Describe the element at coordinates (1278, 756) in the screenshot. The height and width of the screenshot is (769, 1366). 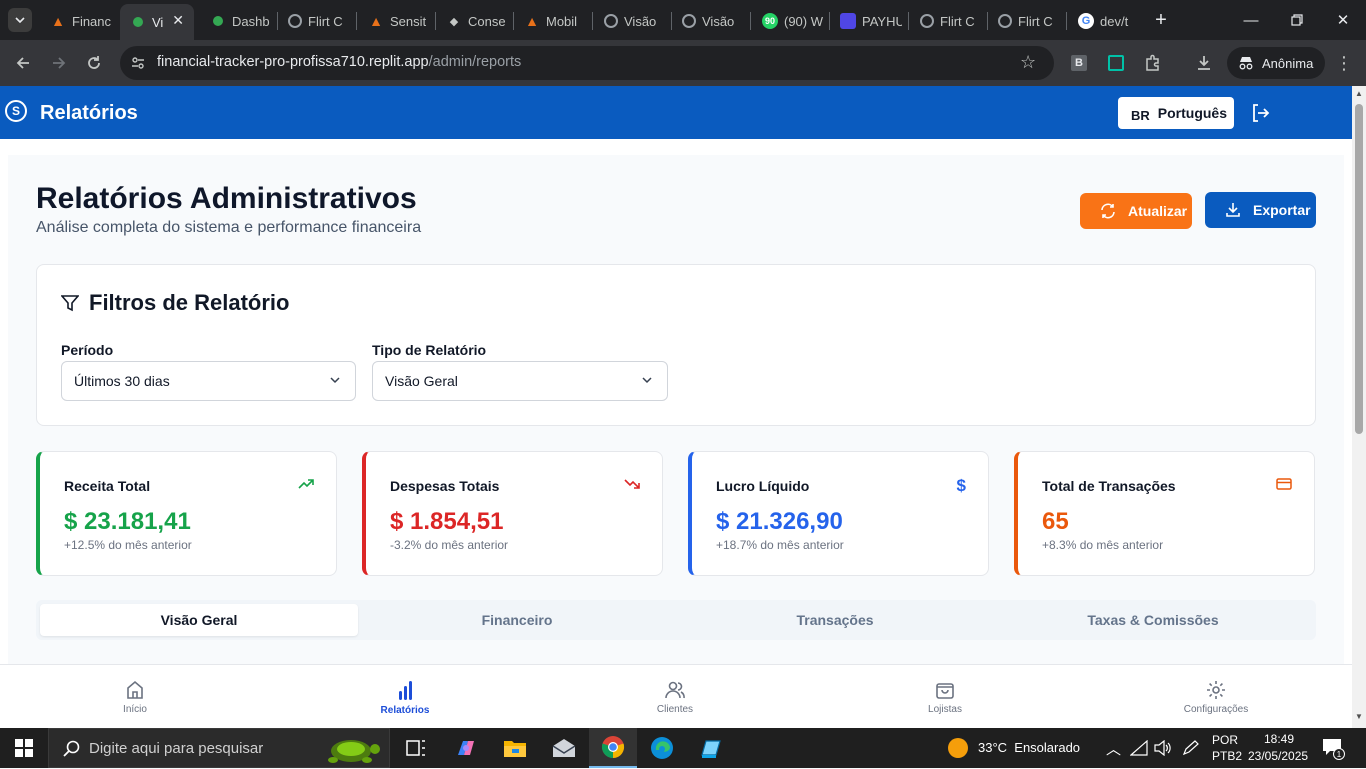
I see `clock-date: 23/05/2025` at that location.